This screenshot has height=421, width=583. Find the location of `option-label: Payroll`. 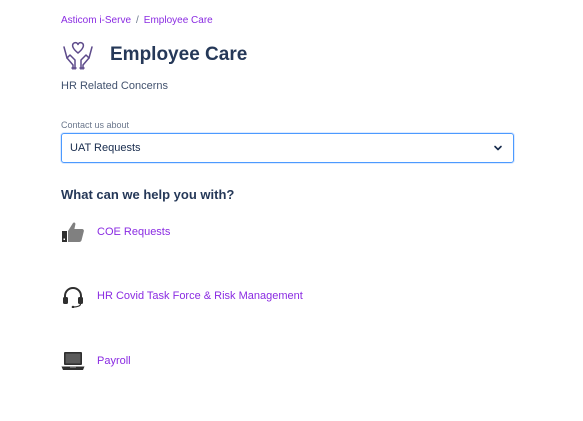

option-label: Payroll is located at coordinates (114, 361).